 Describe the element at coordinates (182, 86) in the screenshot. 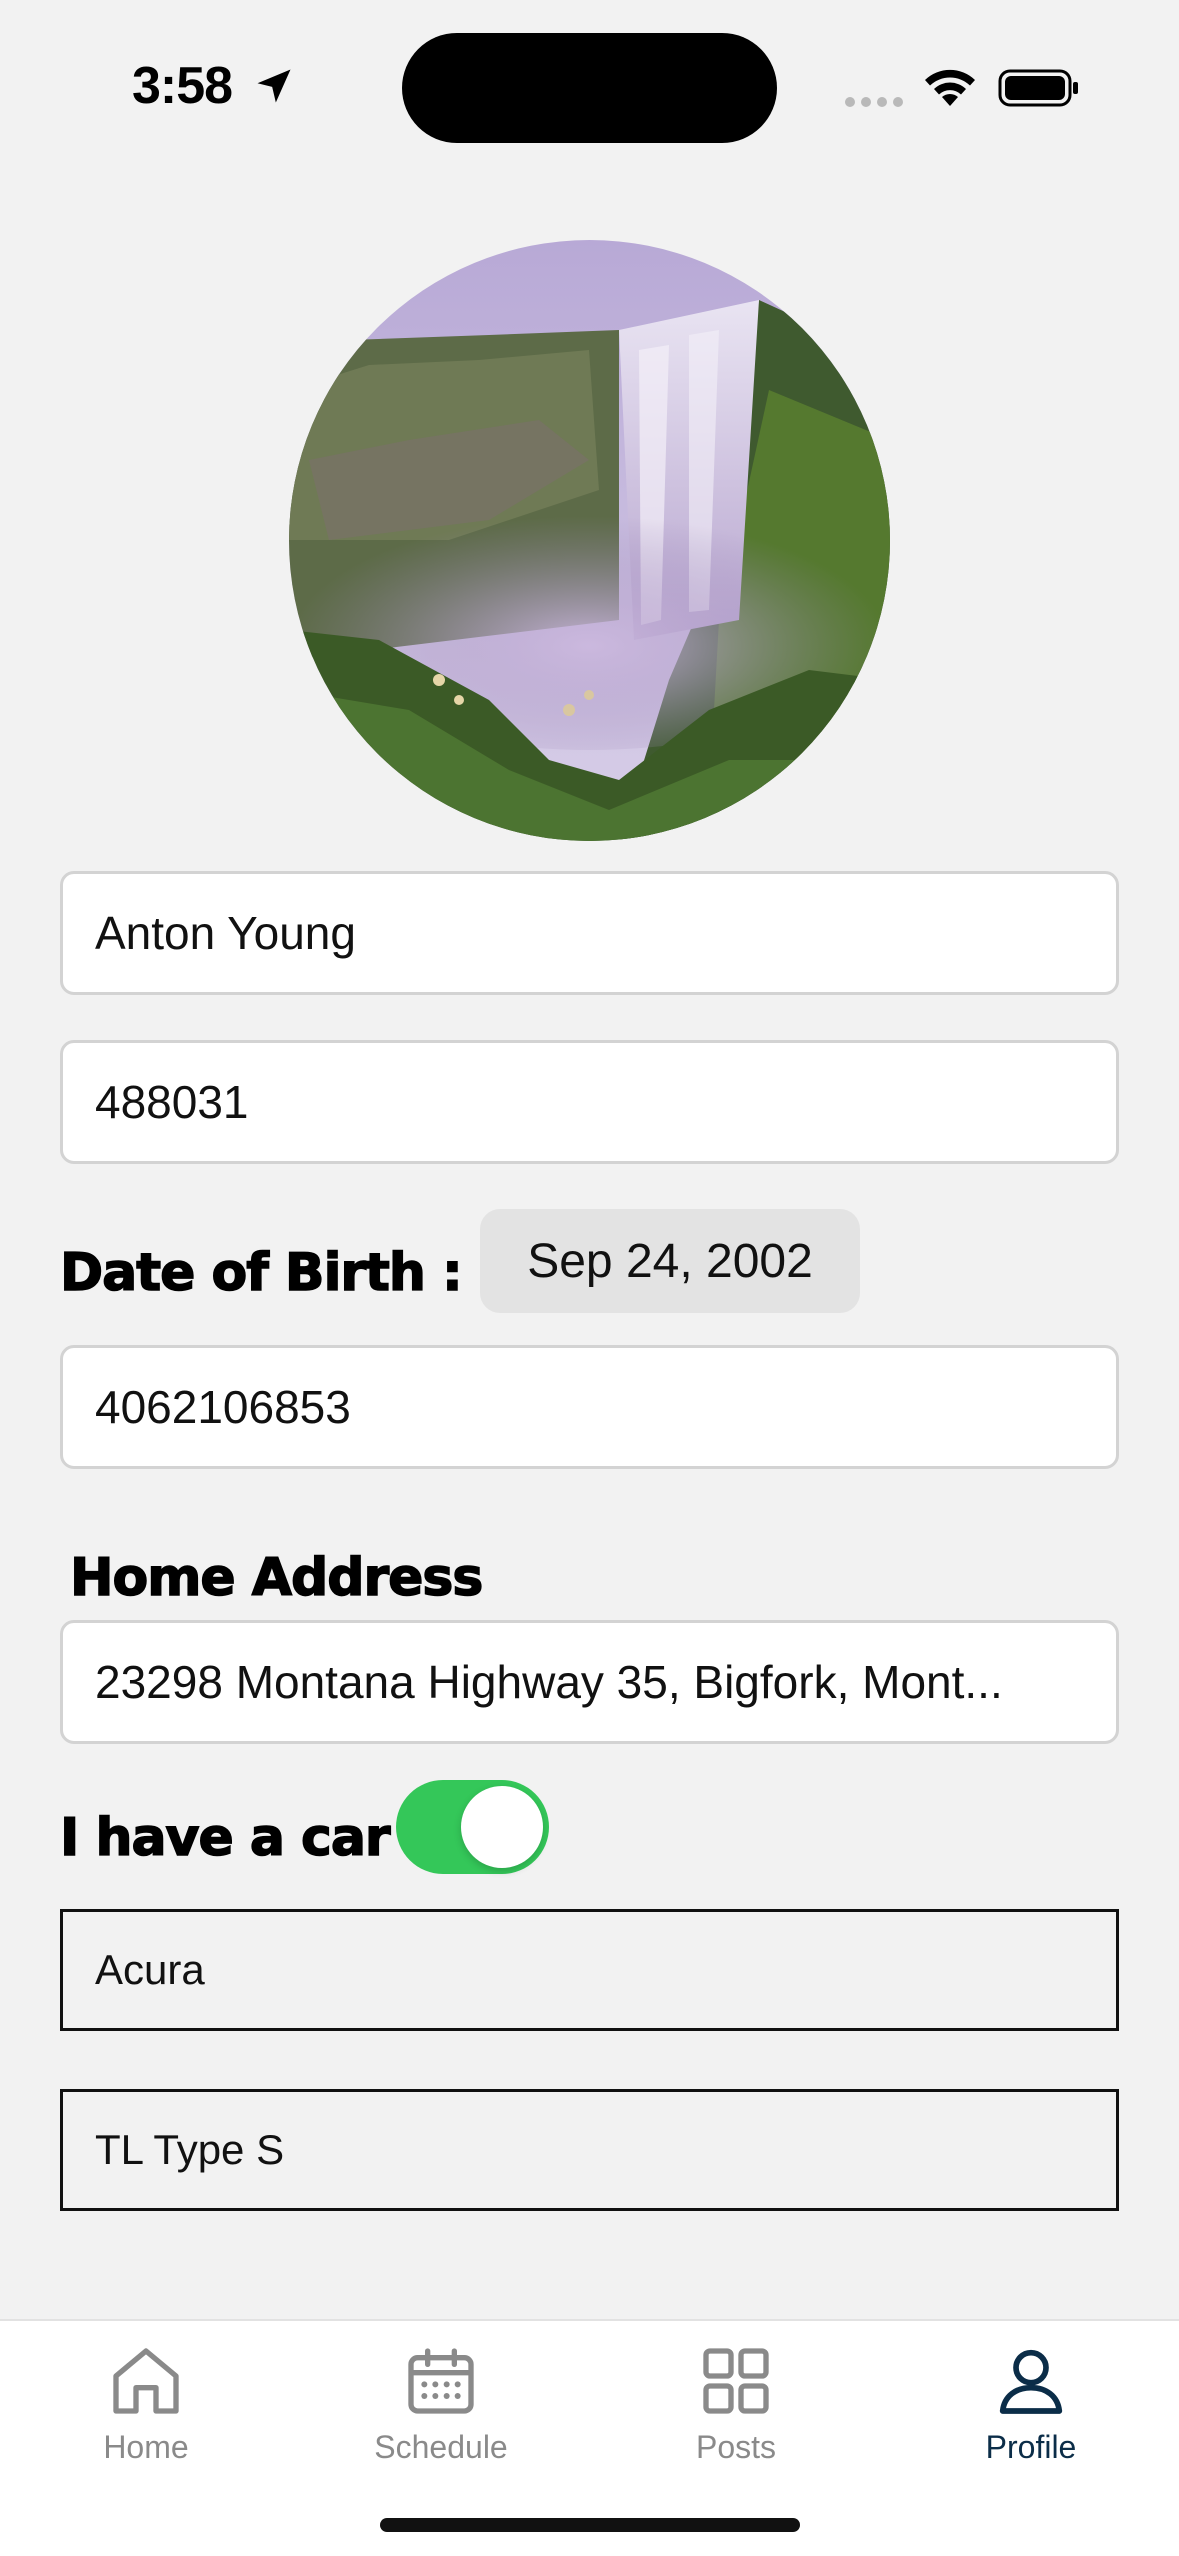

I see `status-time: 3:58` at that location.